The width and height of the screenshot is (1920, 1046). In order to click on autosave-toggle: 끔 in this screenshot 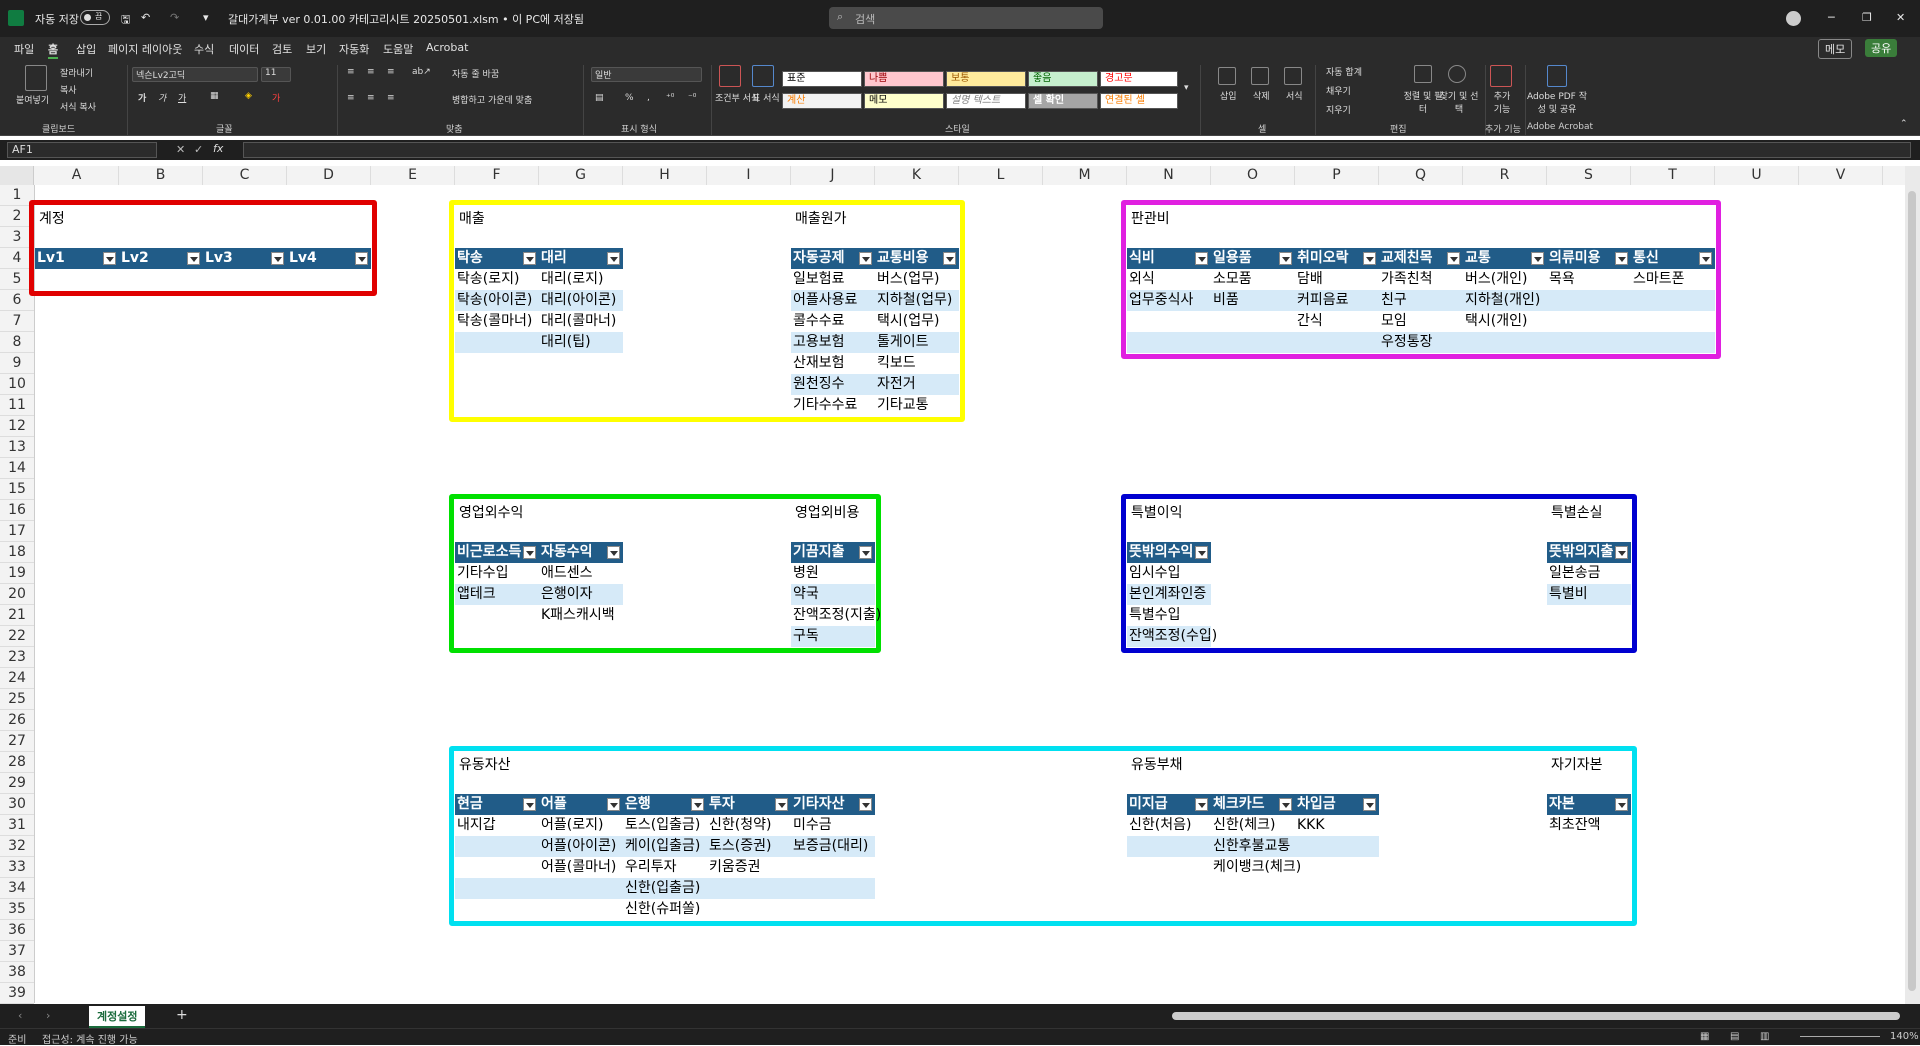, I will do `click(95, 17)`.